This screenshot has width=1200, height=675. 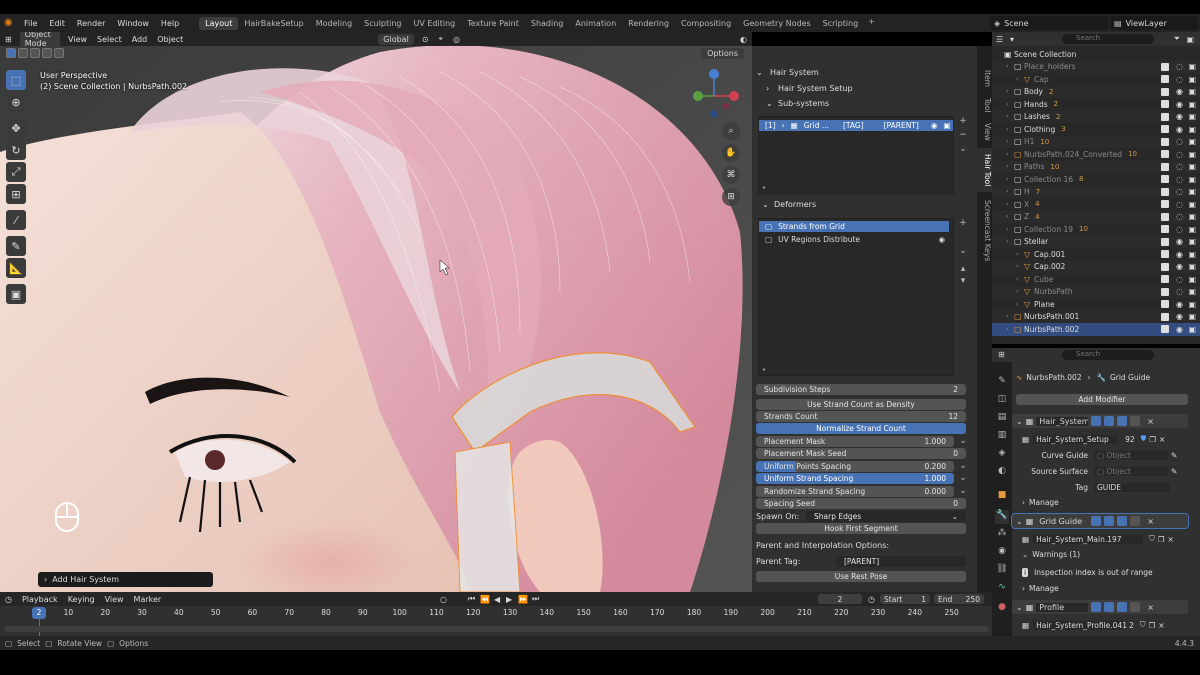 What do you see at coordinates (963, 251) in the screenshot?
I see `deformer-menu-icon: ⌄` at bounding box center [963, 251].